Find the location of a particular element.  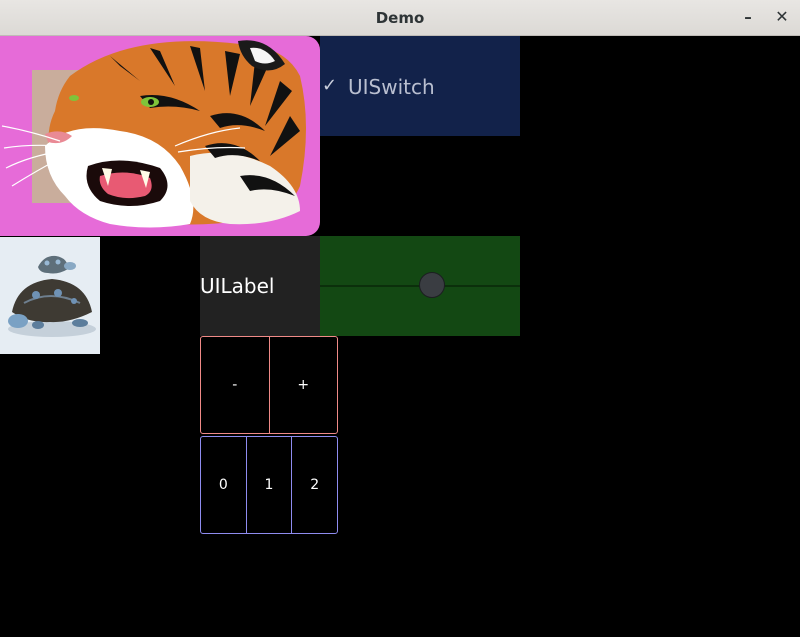

segmented-control: 0 1 2 is located at coordinates (269, 485).